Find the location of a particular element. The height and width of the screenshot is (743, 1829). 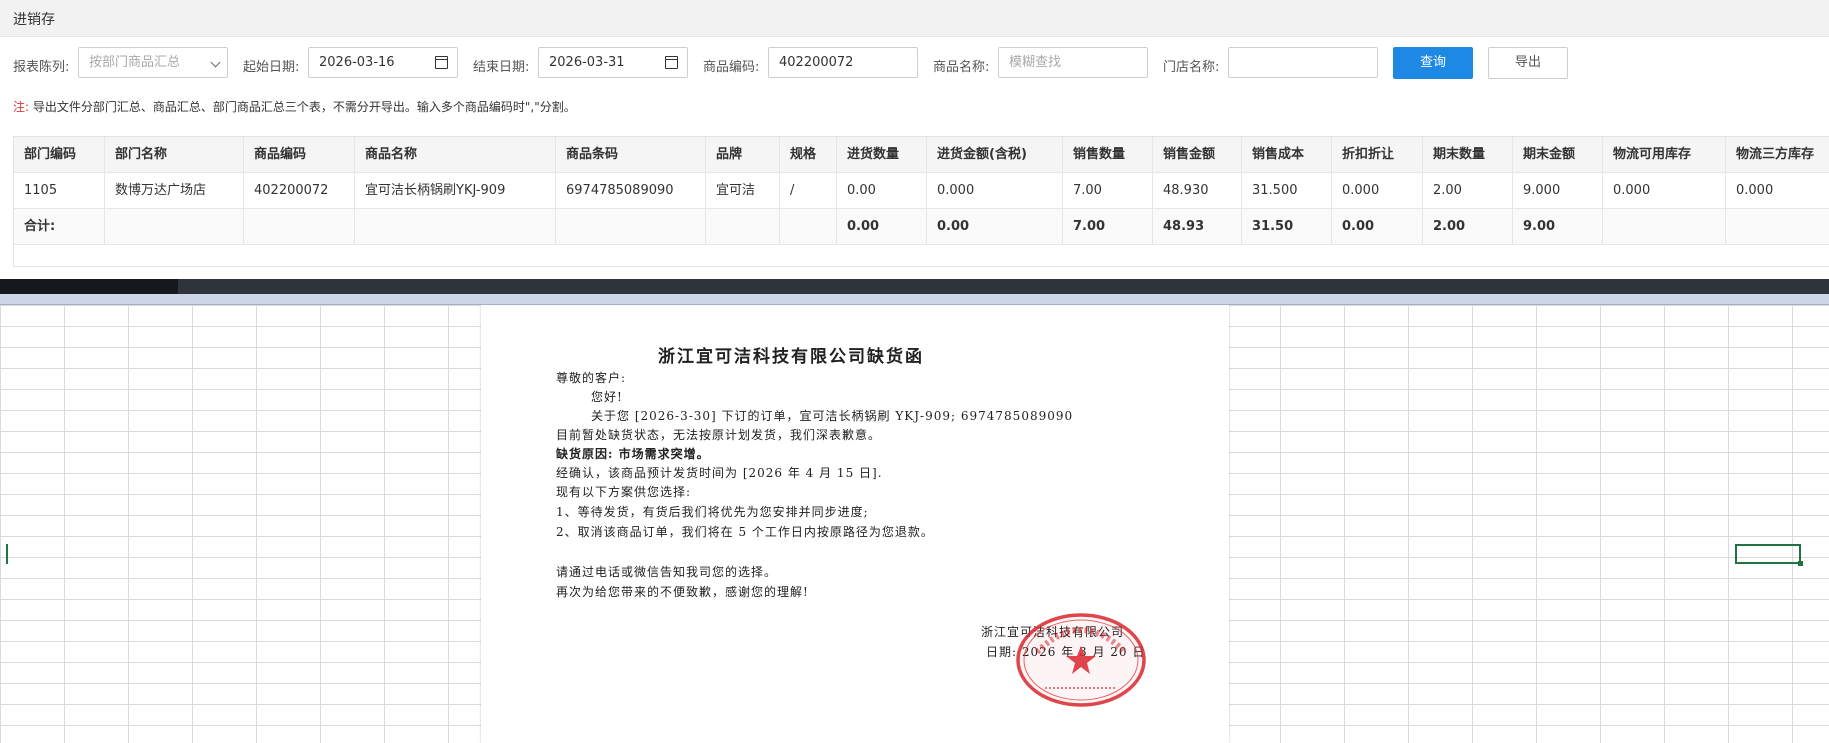

chevron-down-icon is located at coordinates (215, 62).